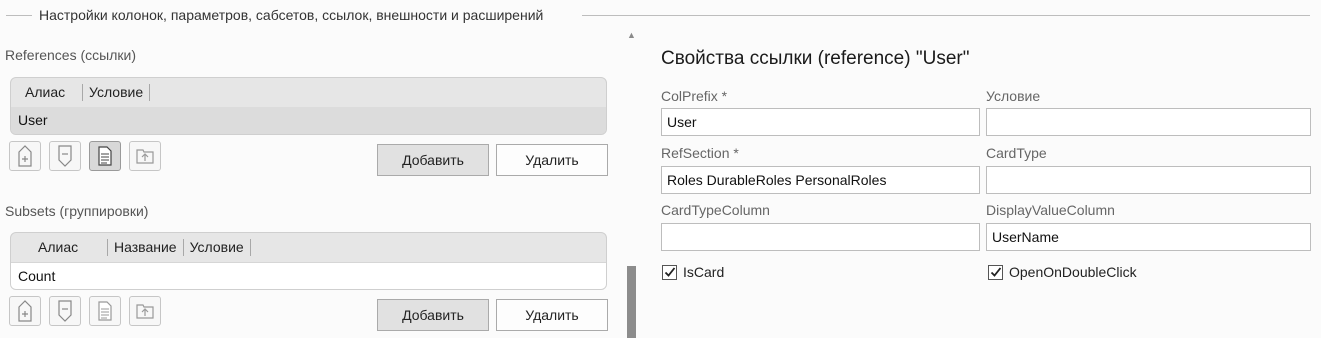 This screenshot has height=338, width=1321. What do you see at coordinates (715, 210) in the screenshot?
I see `cardtypecolumn-label: CardTypeColumn` at bounding box center [715, 210].